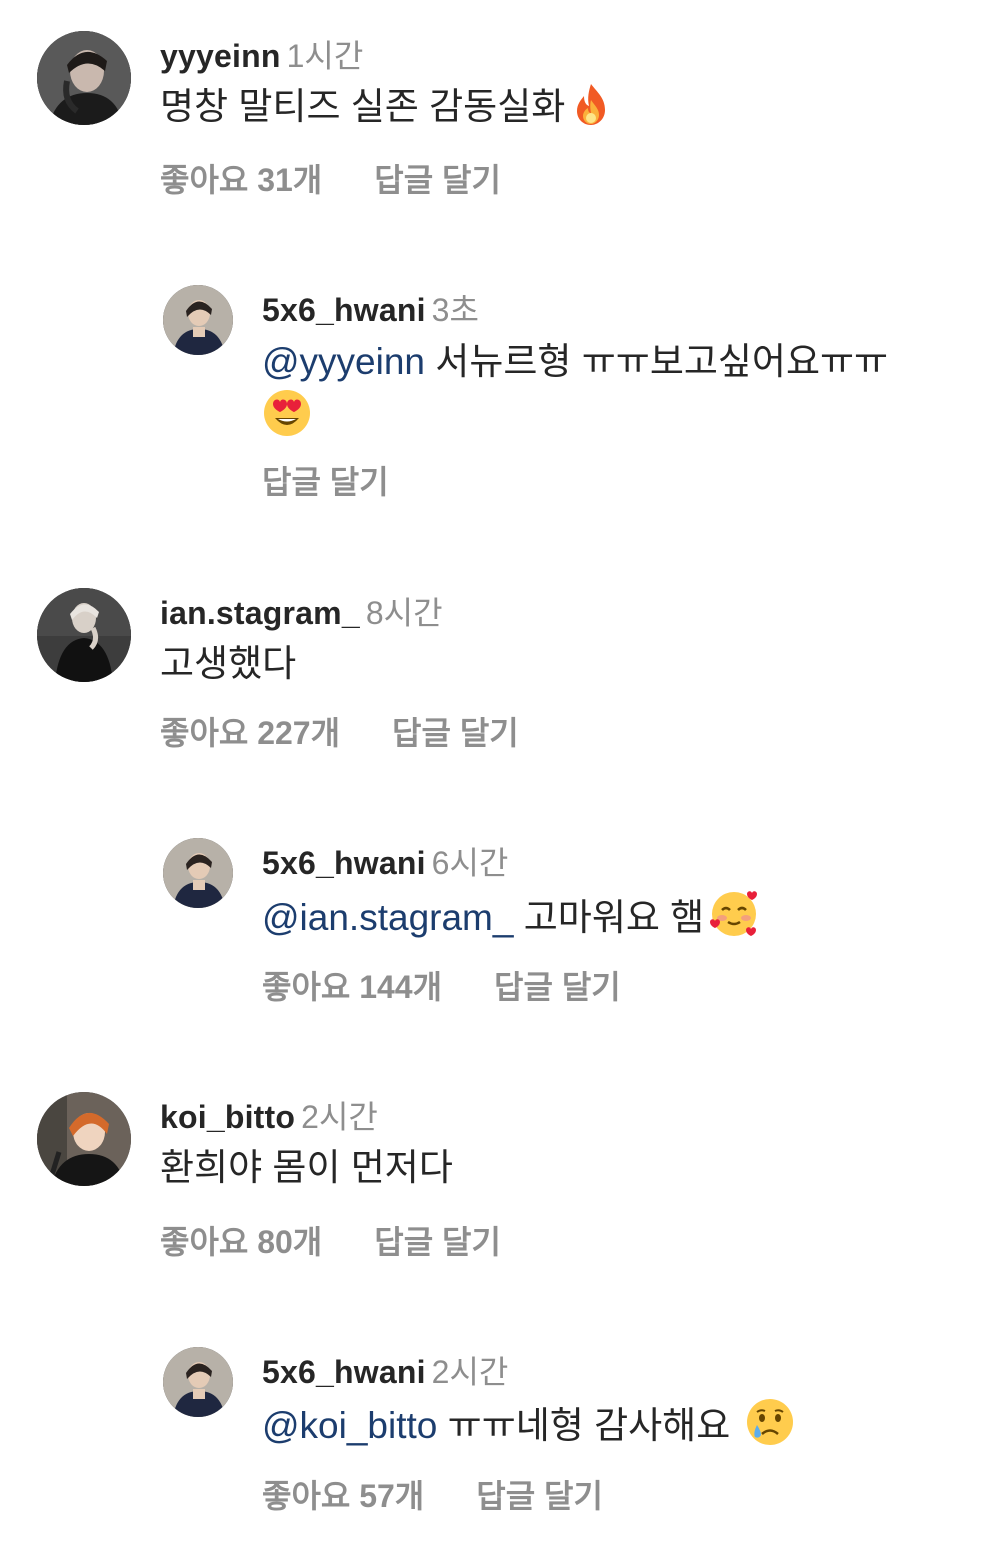 This screenshot has height=1548, width=993. I want to click on username: yyyeinn, so click(220, 56).